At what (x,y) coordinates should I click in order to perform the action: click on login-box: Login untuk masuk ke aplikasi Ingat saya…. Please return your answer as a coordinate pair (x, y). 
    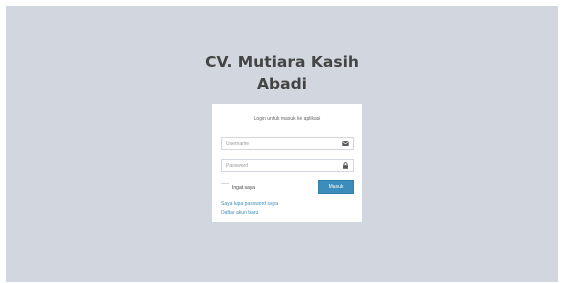
    Looking at the image, I should click on (287, 163).